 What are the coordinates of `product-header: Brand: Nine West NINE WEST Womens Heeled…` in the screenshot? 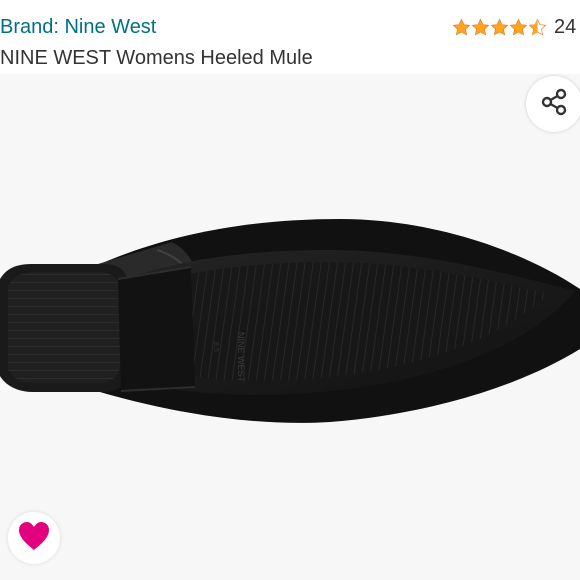 It's located at (290, 37).